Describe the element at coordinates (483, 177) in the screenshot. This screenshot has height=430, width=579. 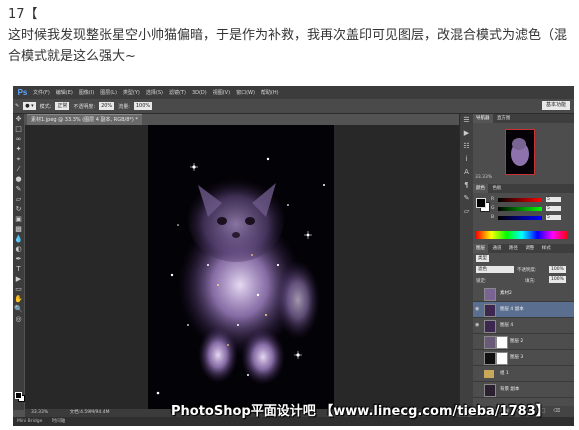
I see `navigator-zoom: 33.33%` at that location.